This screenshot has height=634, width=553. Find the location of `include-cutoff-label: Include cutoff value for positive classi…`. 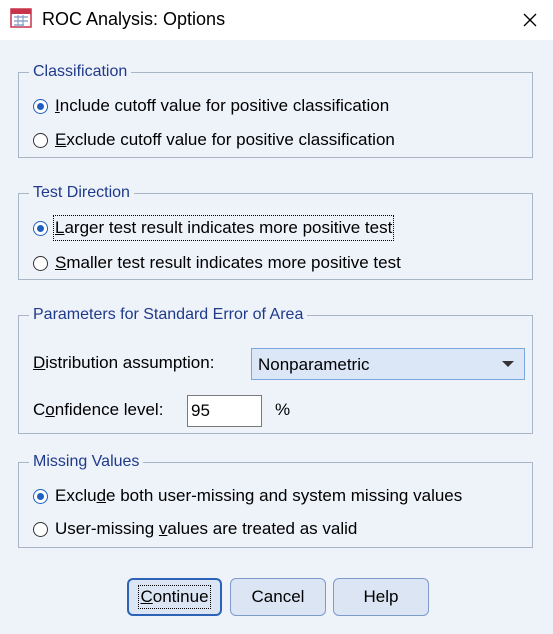

include-cutoff-label: Include cutoff value for positive classi… is located at coordinates (222, 105).